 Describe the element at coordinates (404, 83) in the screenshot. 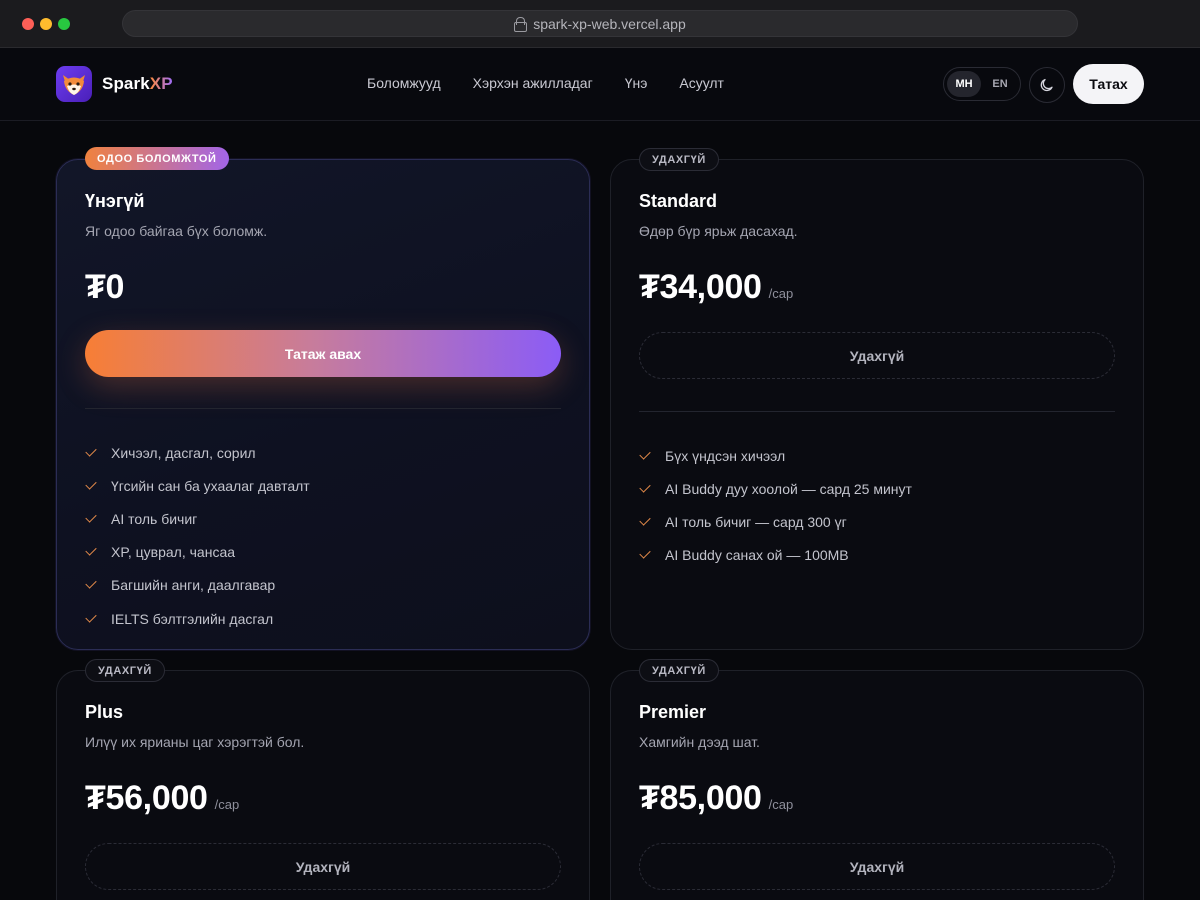

I see `nav-link-features: Боломжууд` at that location.